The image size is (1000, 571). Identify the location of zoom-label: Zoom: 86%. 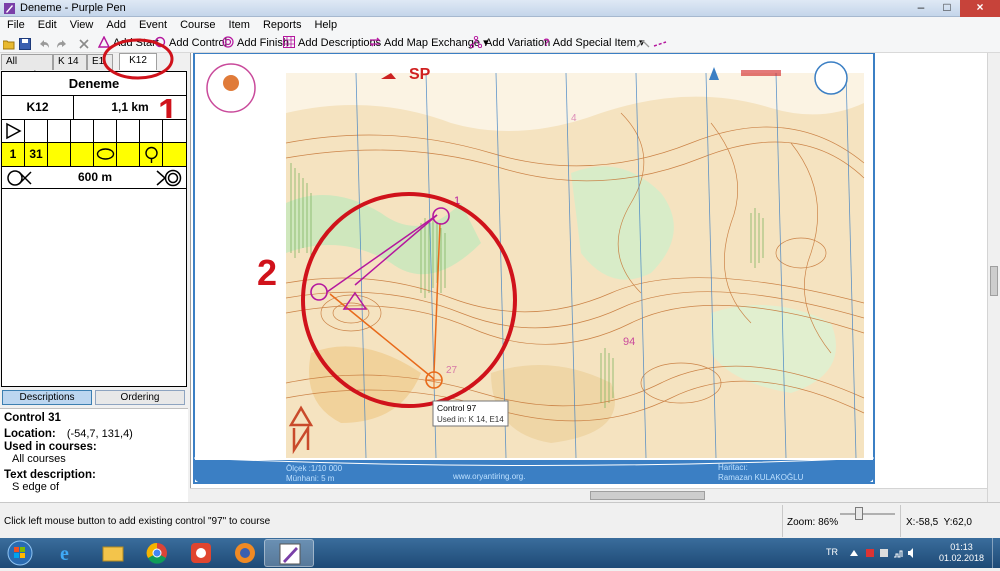
(813, 522).